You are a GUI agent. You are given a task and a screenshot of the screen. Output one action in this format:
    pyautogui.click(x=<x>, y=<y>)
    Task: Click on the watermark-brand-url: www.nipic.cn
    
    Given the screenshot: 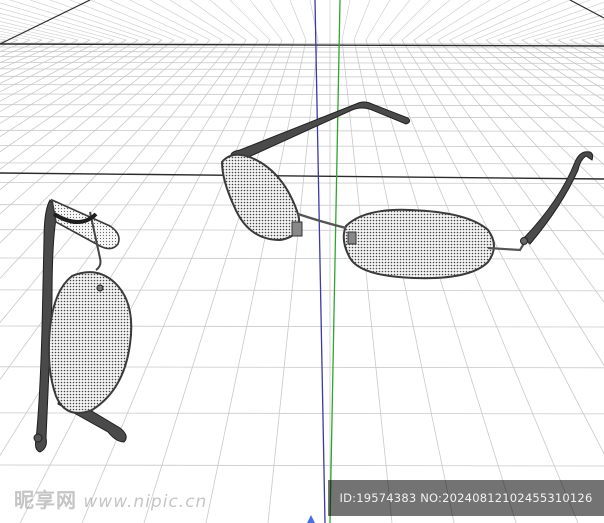 What is the action you would take?
    pyautogui.click(x=145, y=502)
    